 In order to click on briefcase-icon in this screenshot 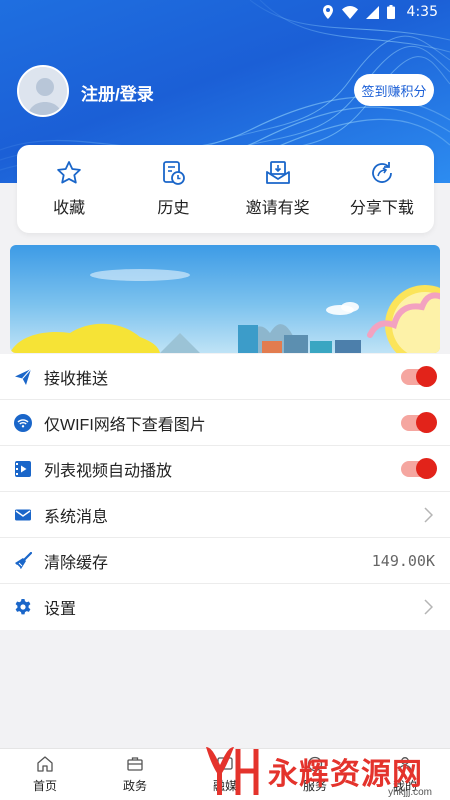, I will do `click(135, 764)`.